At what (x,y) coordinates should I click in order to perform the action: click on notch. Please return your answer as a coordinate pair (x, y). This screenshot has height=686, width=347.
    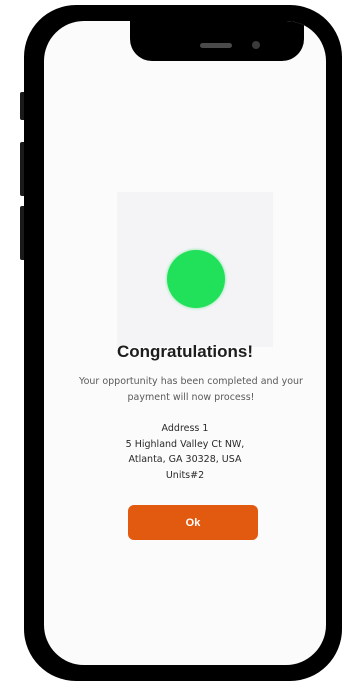
    Looking at the image, I should click on (217, 41).